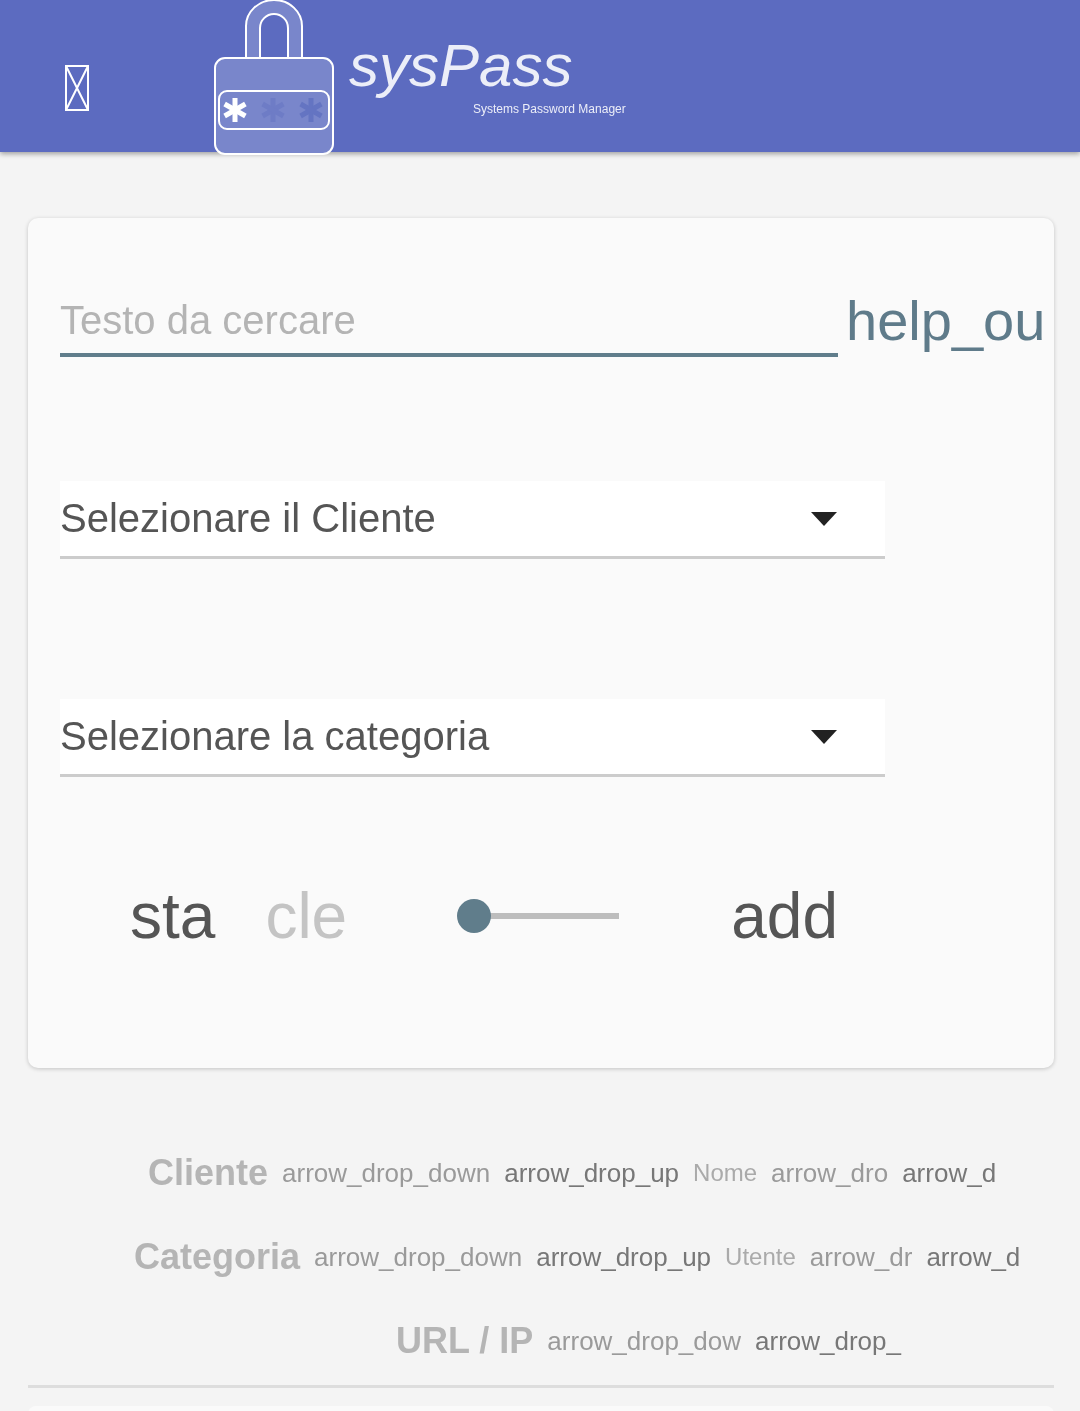 Image resolution: width=1080 pixels, height=1411 pixels. What do you see at coordinates (784, 916) in the screenshot?
I see `add-button: add` at bounding box center [784, 916].